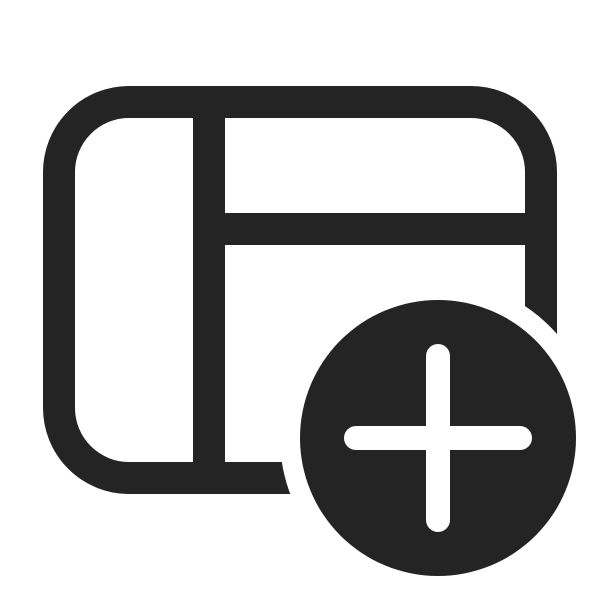 This screenshot has height=600, width=600. Describe the element at coordinates (209, 290) in the screenshot. I see `table-column-divider` at that location.